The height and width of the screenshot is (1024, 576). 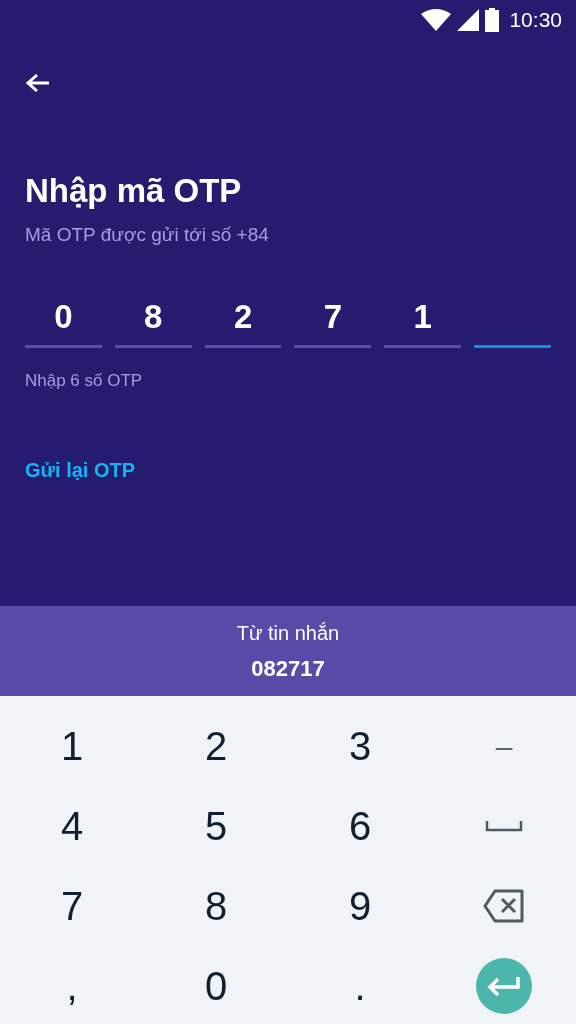 What do you see at coordinates (147, 235) in the screenshot?
I see `subtitle: Mã OTP được gửi tới số +84` at bounding box center [147, 235].